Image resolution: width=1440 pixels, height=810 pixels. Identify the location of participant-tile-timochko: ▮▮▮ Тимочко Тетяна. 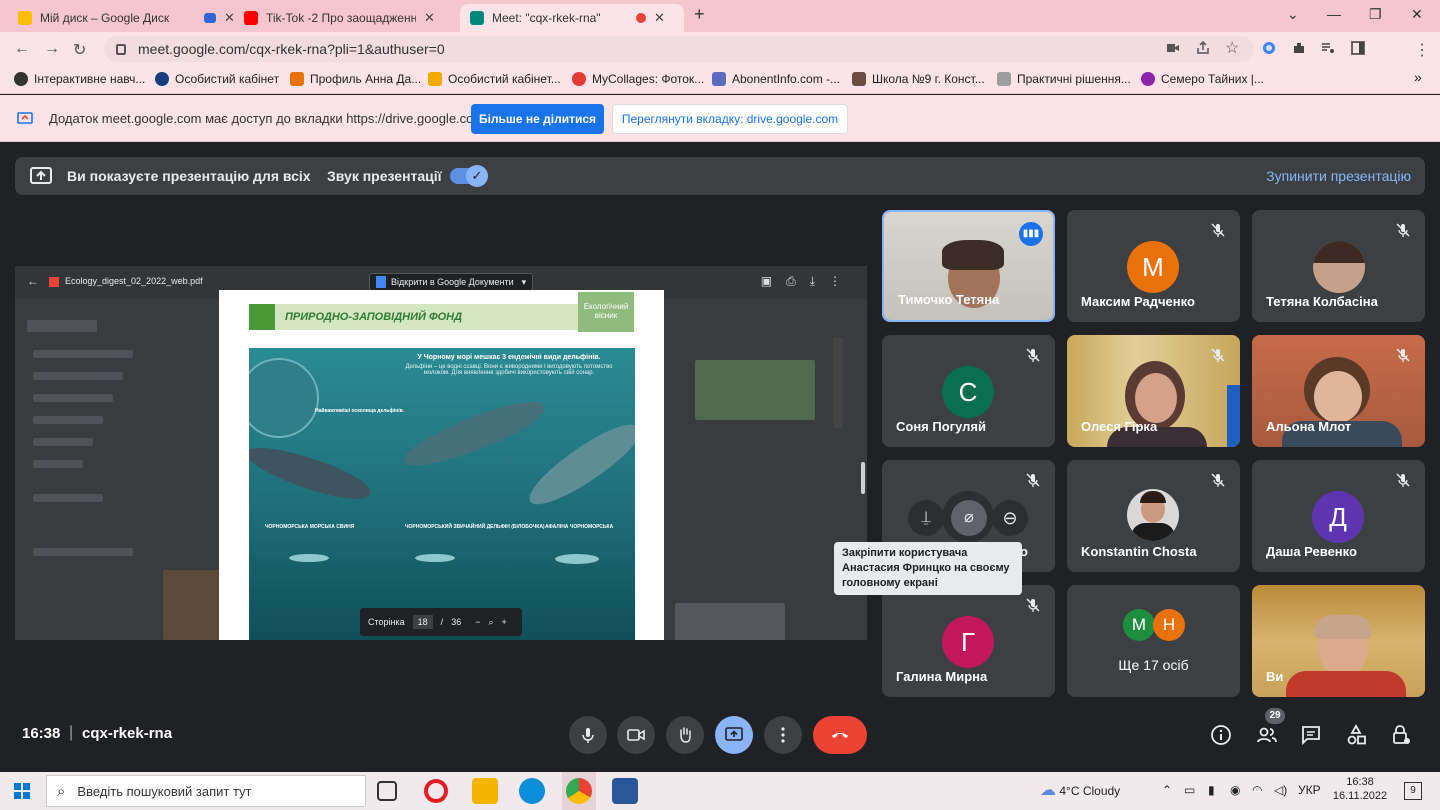
(968, 266).